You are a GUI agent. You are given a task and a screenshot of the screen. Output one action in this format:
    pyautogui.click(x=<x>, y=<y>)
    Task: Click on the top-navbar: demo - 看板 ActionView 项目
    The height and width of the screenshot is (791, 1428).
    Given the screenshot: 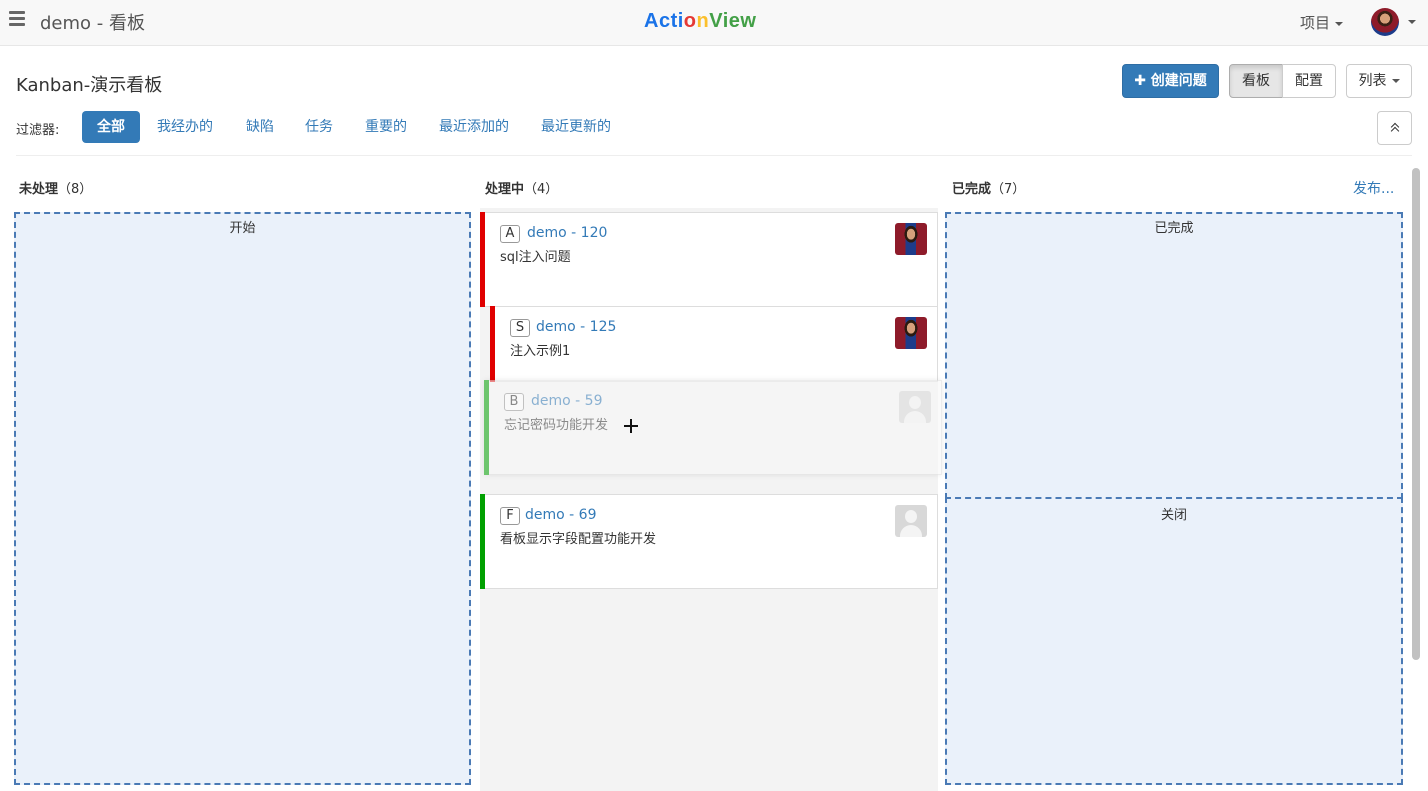 What is the action you would take?
    pyautogui.click(x=714, y=23)
    